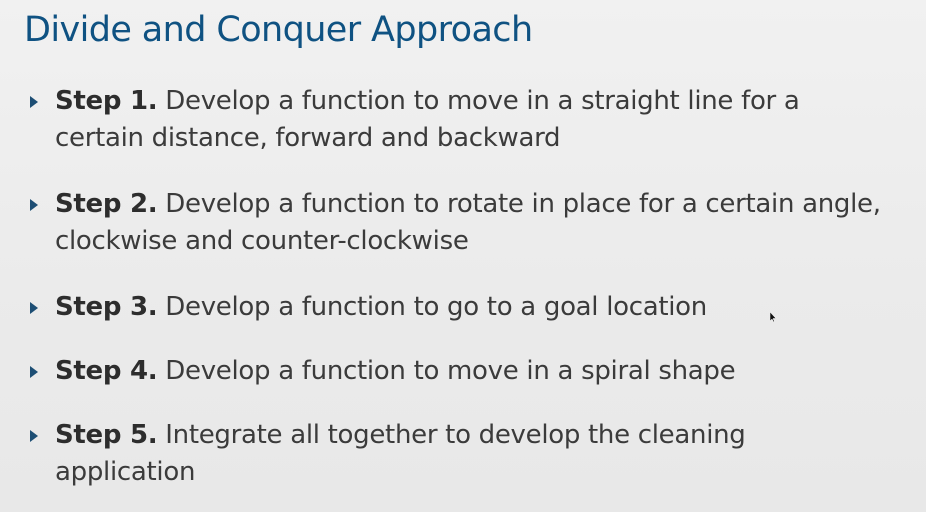  What do you see at coordinates (106, 435) in the screenshot?
I see `step-label: Step 5.` at bounding box center [106, 435].